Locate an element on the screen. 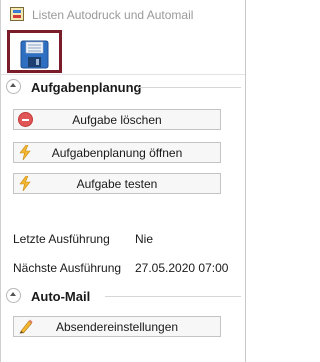 The image size is (320, 362). delete-task-button: Aufgabe löschen is located at coordinates (117, 119).